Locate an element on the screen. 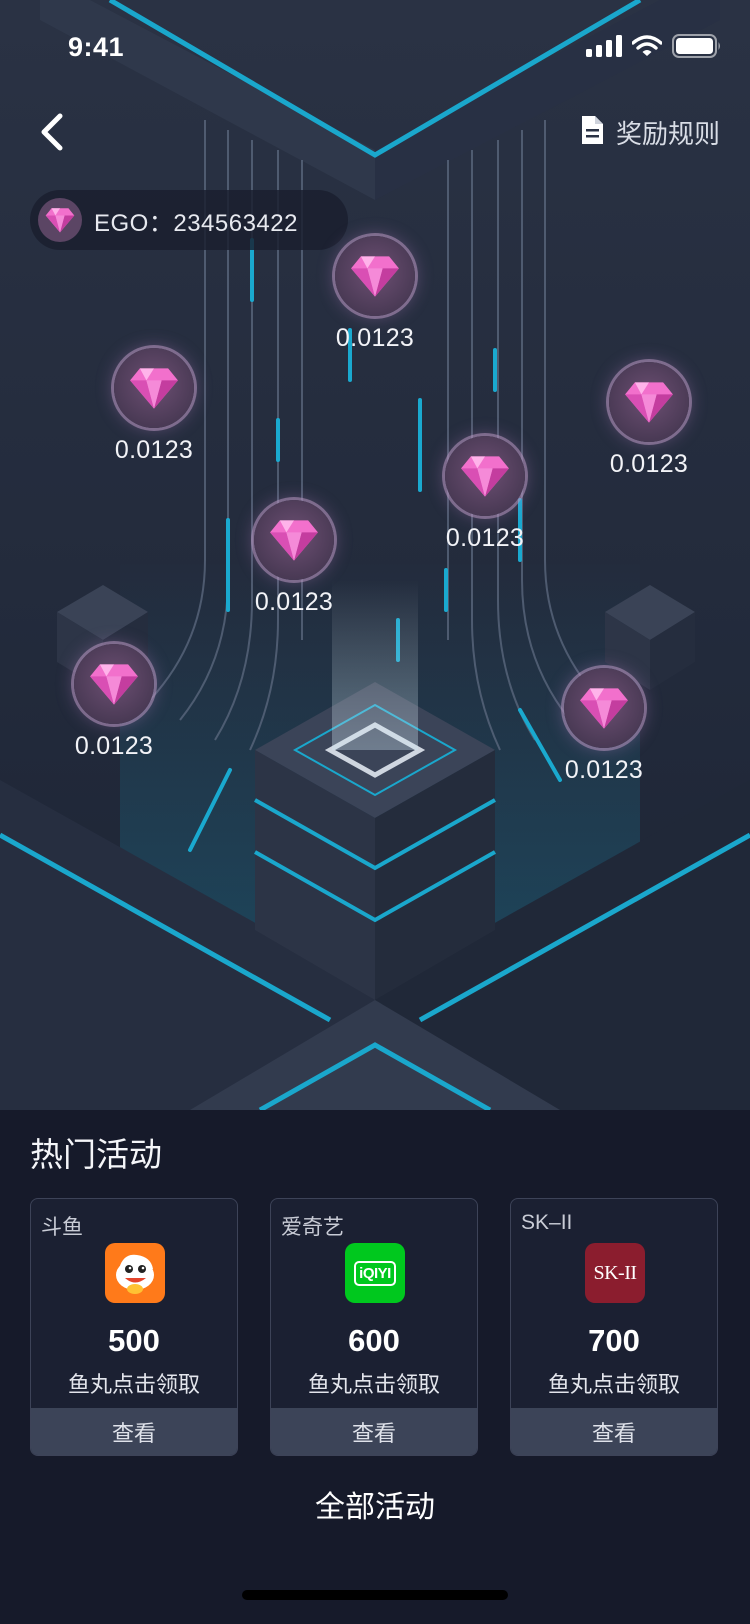  back-button is located at coordinates (52, 134).